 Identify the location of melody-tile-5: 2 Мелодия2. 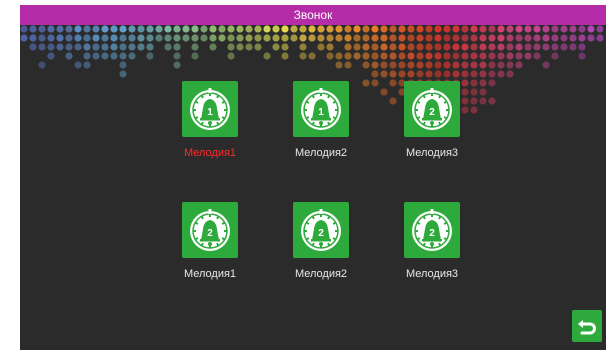
(321, 241).